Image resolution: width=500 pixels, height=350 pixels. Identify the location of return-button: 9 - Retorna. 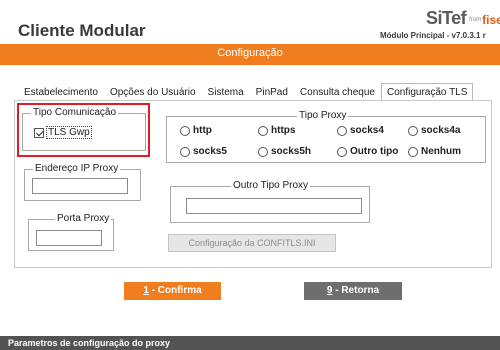
(353, 291).